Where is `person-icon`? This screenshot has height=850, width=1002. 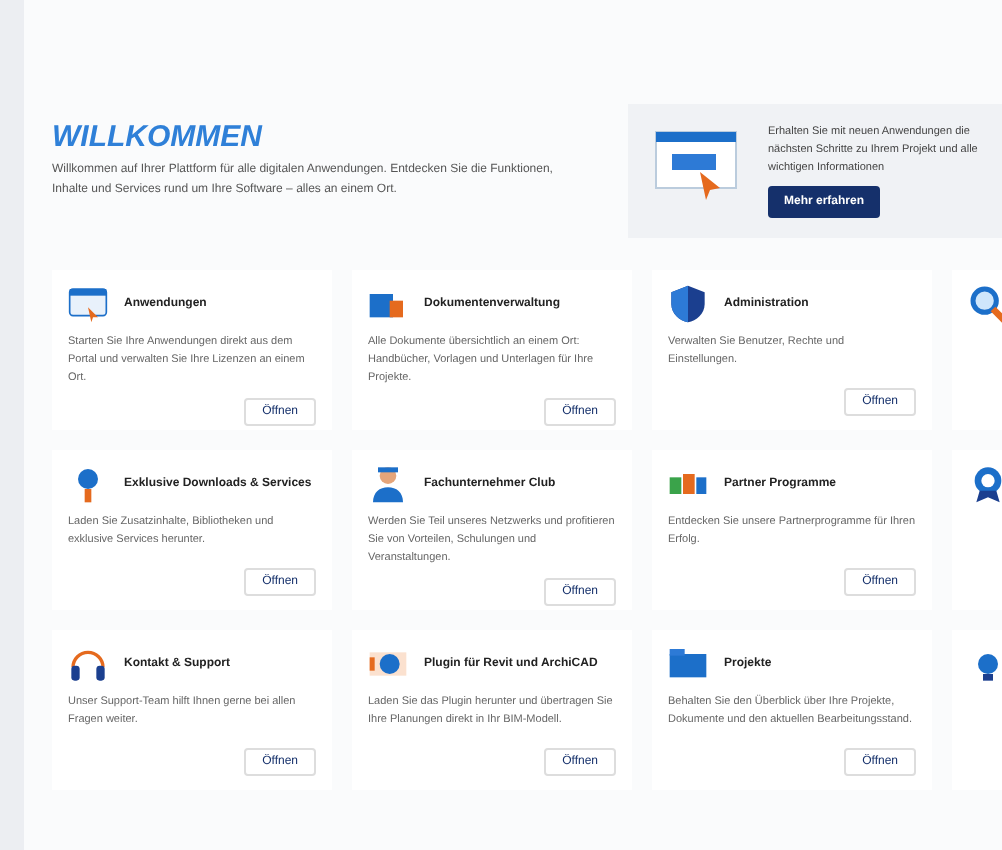 person-icon is located at coordinates (388, 484).